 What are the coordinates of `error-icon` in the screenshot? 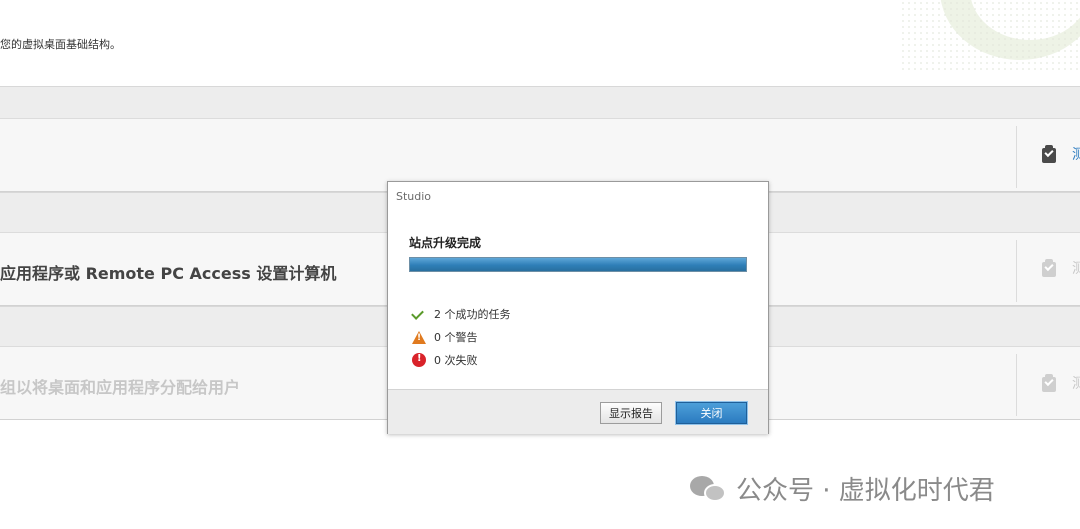 It's located at (419, 360).